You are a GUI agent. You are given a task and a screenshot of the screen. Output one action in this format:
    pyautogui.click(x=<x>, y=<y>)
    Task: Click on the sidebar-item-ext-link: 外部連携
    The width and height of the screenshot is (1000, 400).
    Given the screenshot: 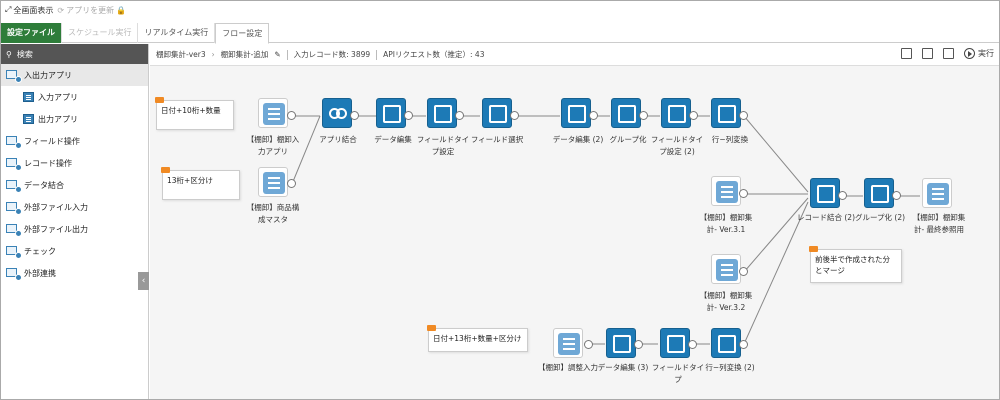 What is the action you would take?
    pyautogui.click(x=74, y=273)
    